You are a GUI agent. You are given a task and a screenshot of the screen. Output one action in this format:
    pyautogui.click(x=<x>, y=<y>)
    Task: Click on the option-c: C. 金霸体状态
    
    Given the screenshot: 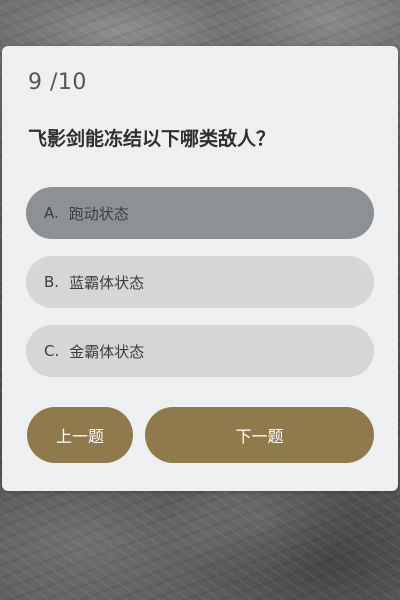 What is the action you would take?
    pyautogui.click(x=200, y=351)
    